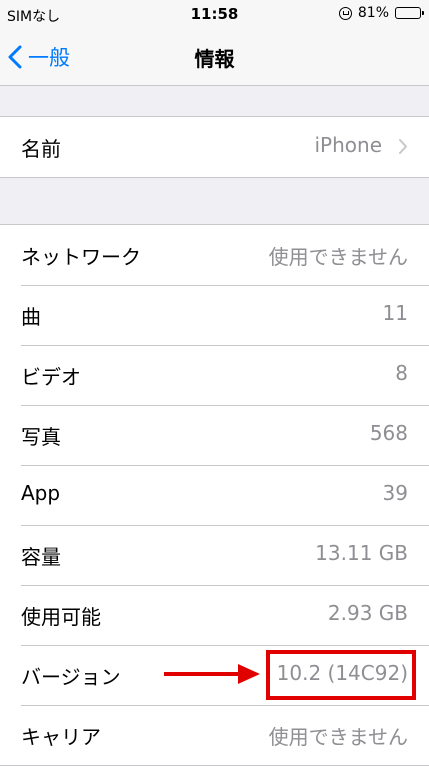 Image resolution: width=429 pixels, height=766 pixels. Describe the element at coordinates (348, 145) in the screenshot. I see `row-value: iPhone` at that location.